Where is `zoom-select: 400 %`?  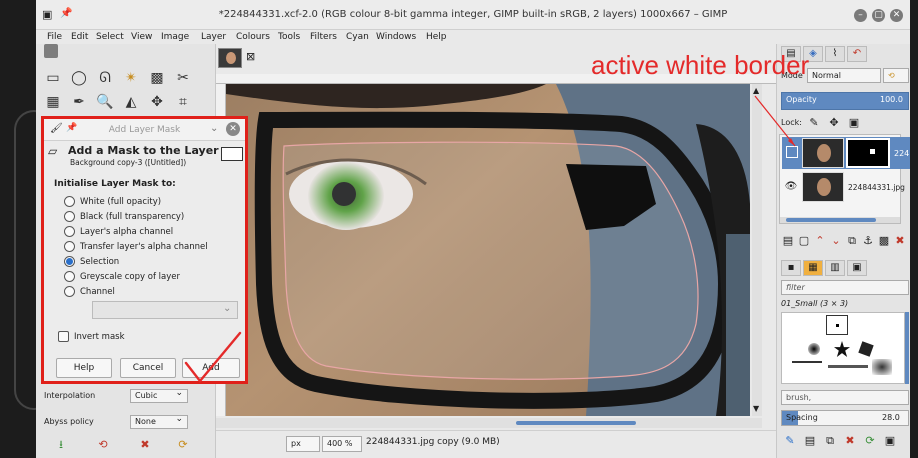 zoom-select: 400 % is located at coordinates (342, 444).